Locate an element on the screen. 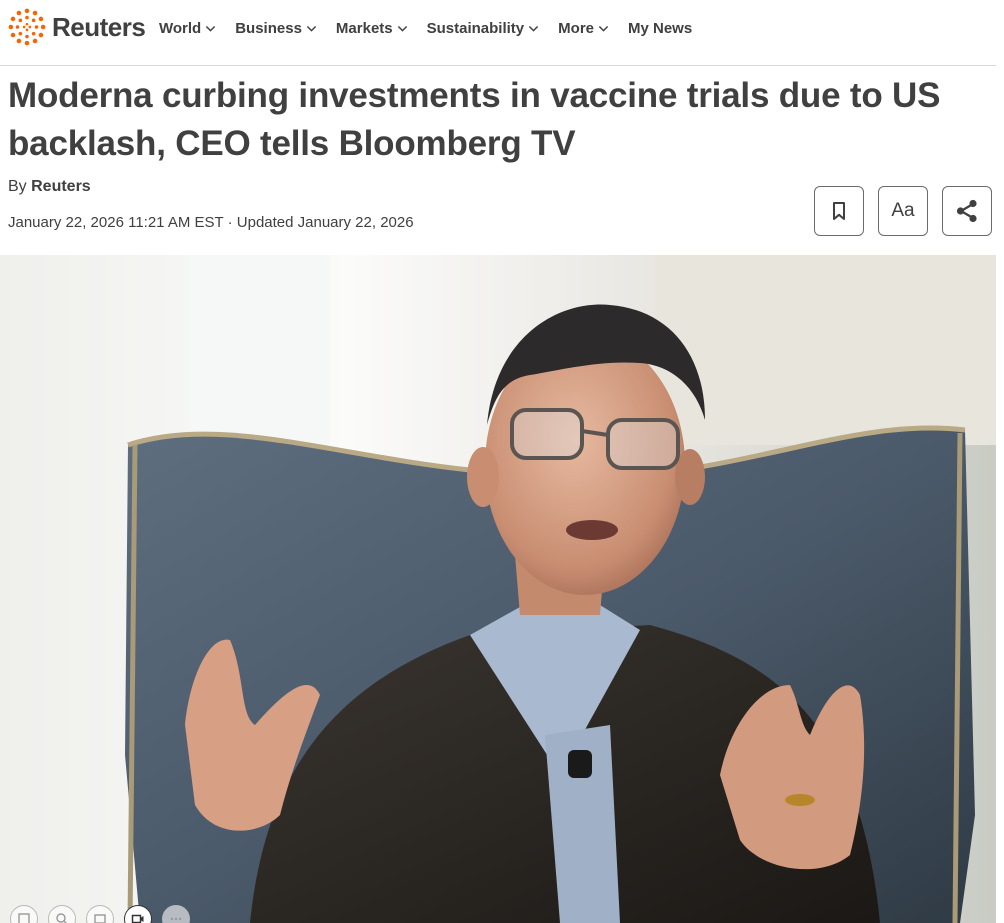  updated-time: Updated January 22, 2026 is located at coordinates (325, 222).